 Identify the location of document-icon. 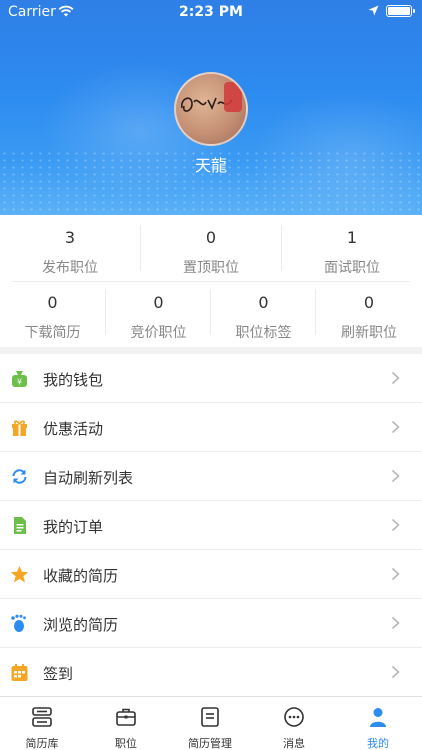
(210, 717).